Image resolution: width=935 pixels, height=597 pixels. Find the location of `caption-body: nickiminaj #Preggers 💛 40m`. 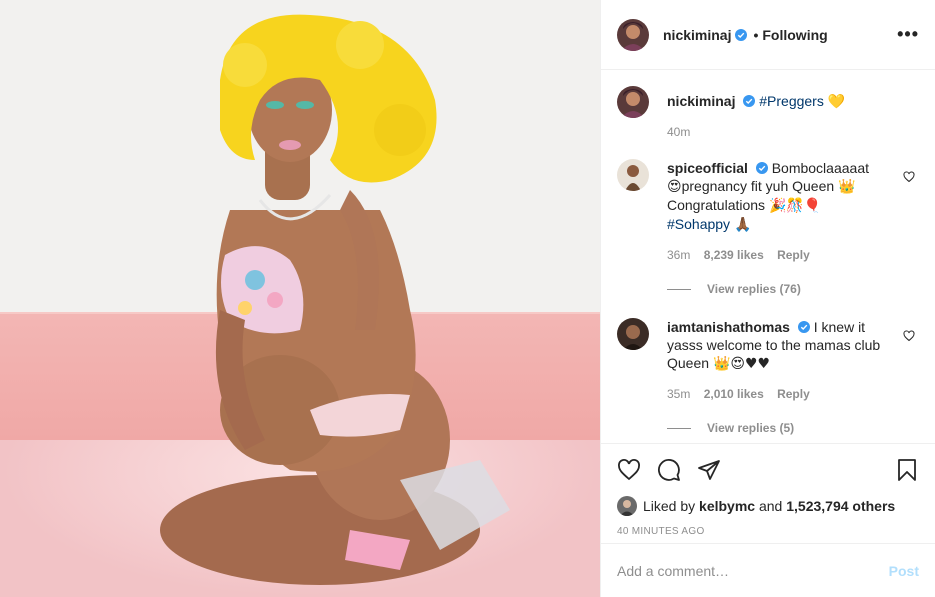

caption-body: nickiminaj #Preggers 💛 40m is located at coordinates (792, 113).